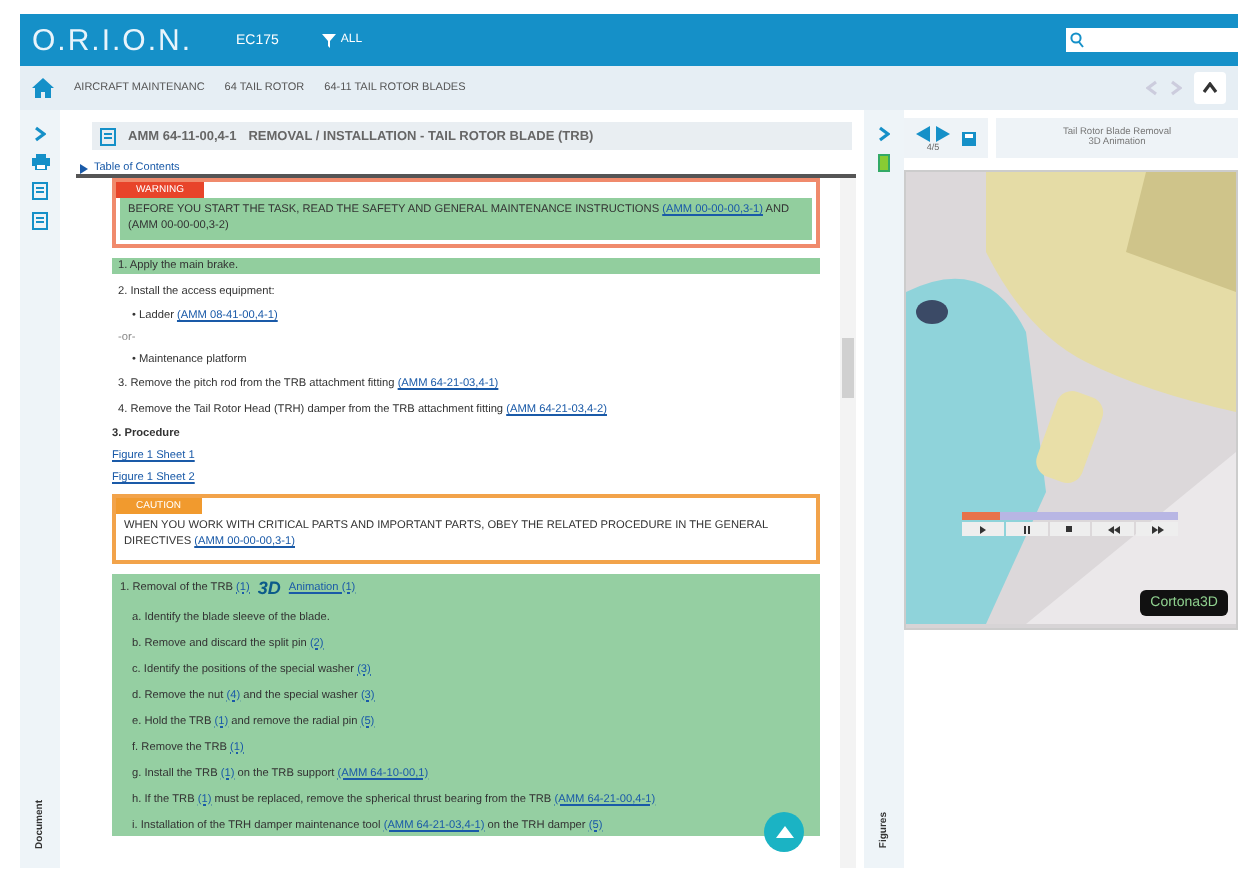 This screenshot has height=882, width=1238. I want to click on stop-button, so click(1070, 529).